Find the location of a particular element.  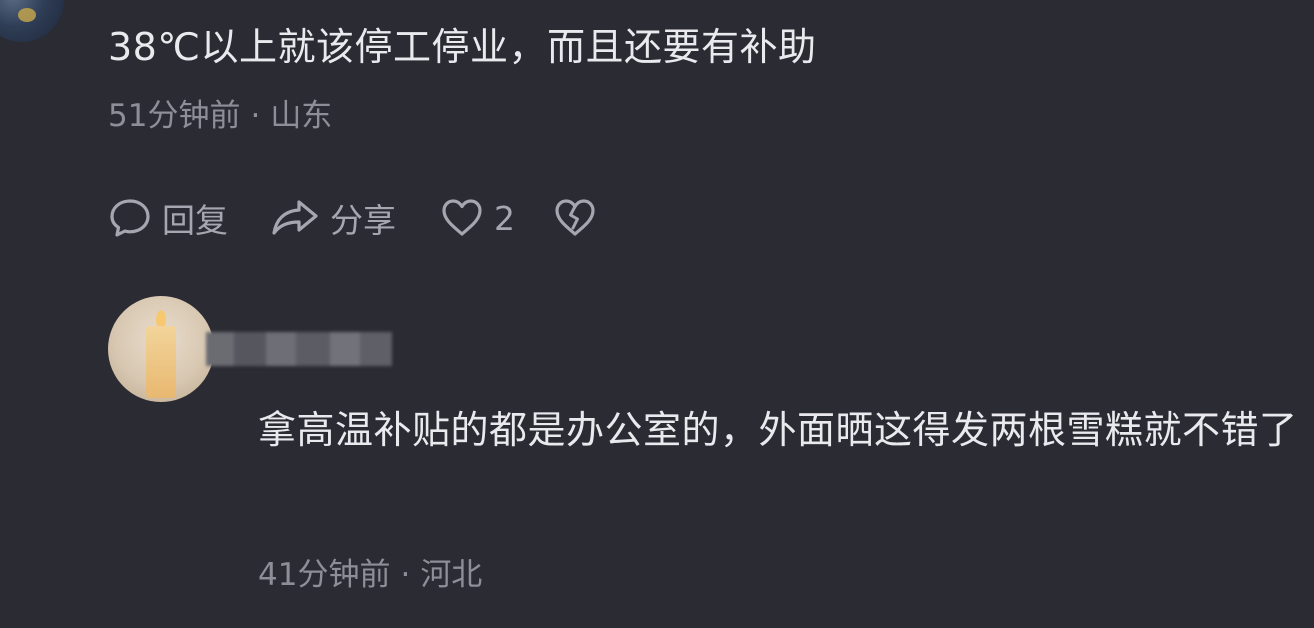

reply-avatar is located at coordinates (161, 349).